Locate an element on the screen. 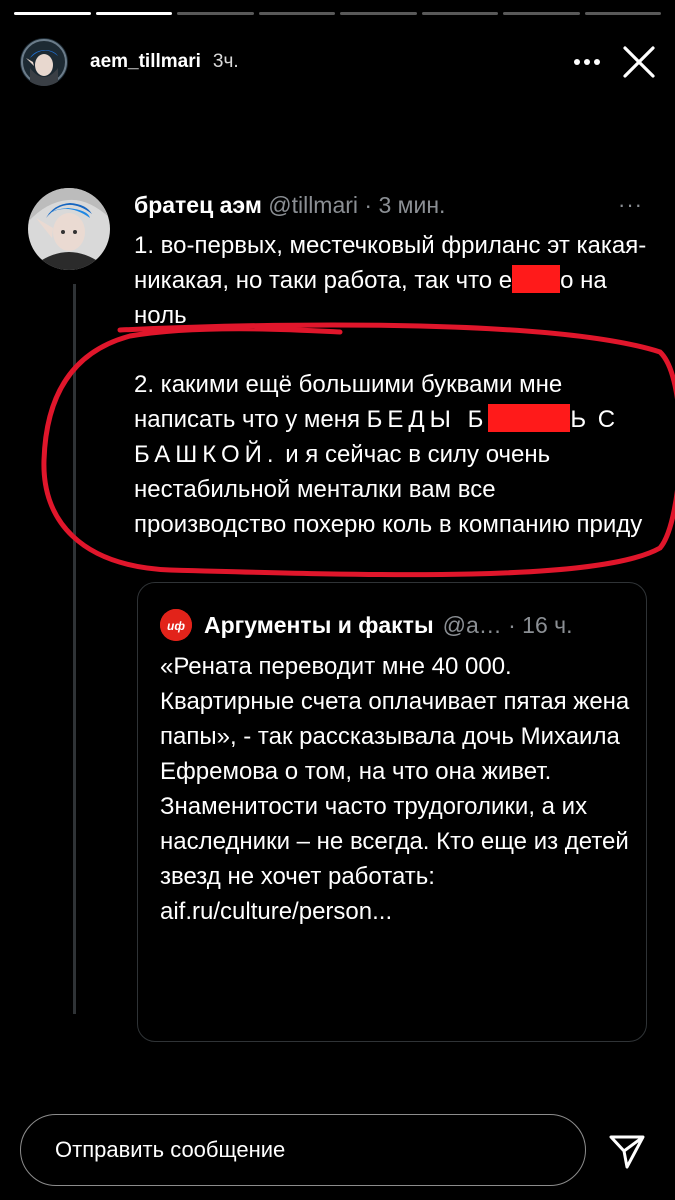 The image size is (675, 1200). quoted-author-handle: @a… · 16 ч. is located at coordinates (507, 624).